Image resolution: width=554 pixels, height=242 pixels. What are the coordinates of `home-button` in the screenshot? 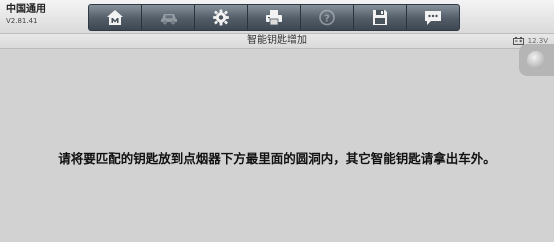 It's located at (115, 17).